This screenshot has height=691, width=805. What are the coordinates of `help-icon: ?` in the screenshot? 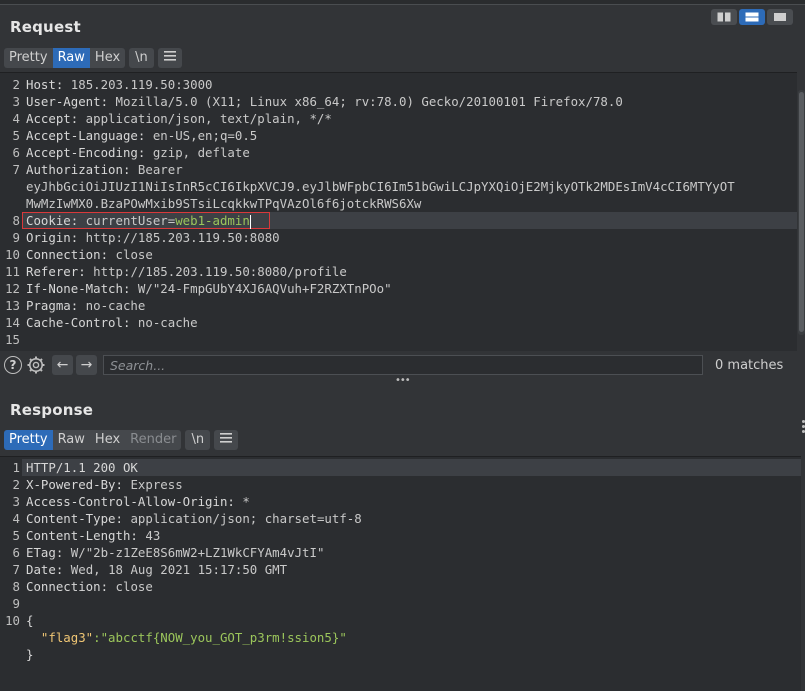 It's located at (13, 365).